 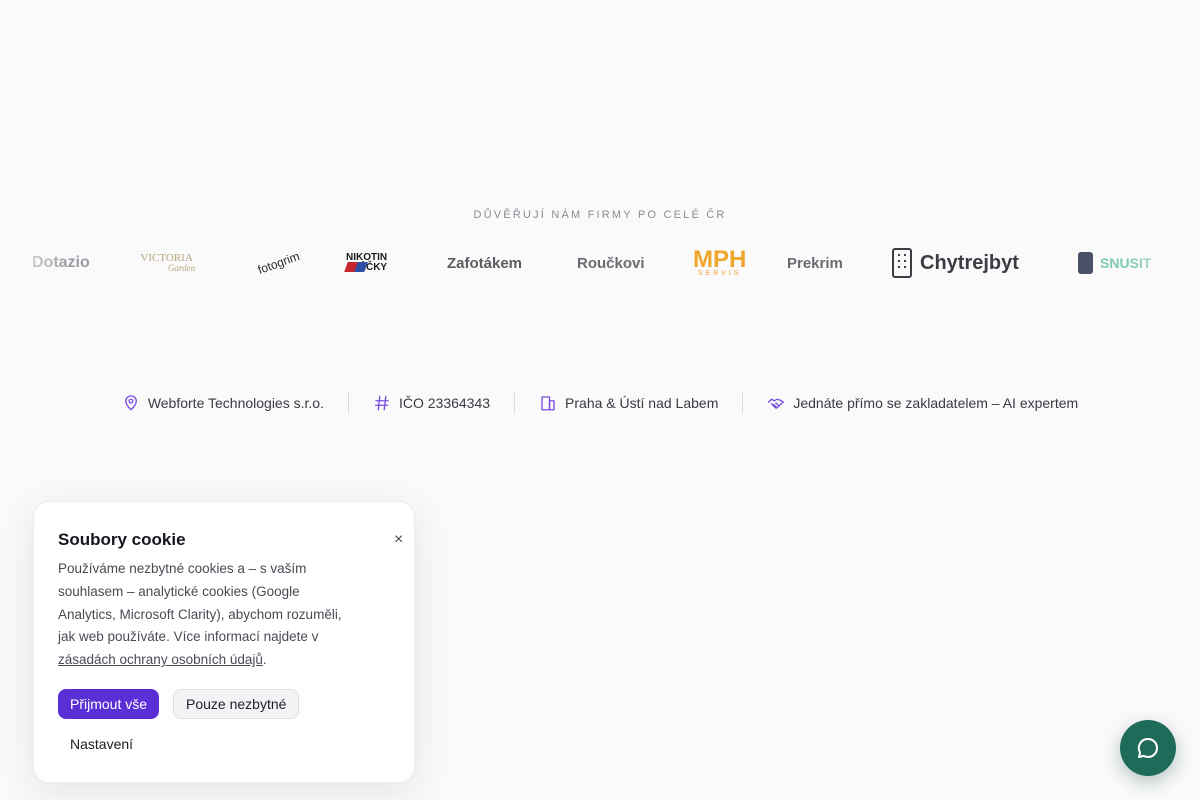 I want to click on logo-mph-main: MPH, so click(x=720, y=259).